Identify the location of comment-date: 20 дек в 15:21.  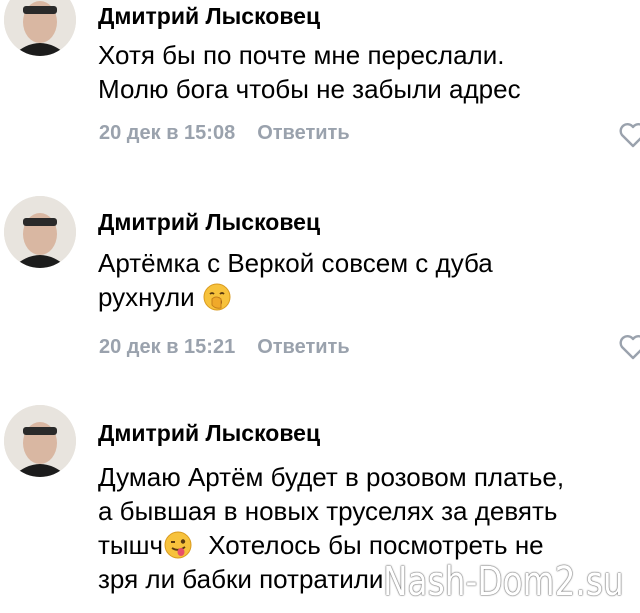
(167, 347).